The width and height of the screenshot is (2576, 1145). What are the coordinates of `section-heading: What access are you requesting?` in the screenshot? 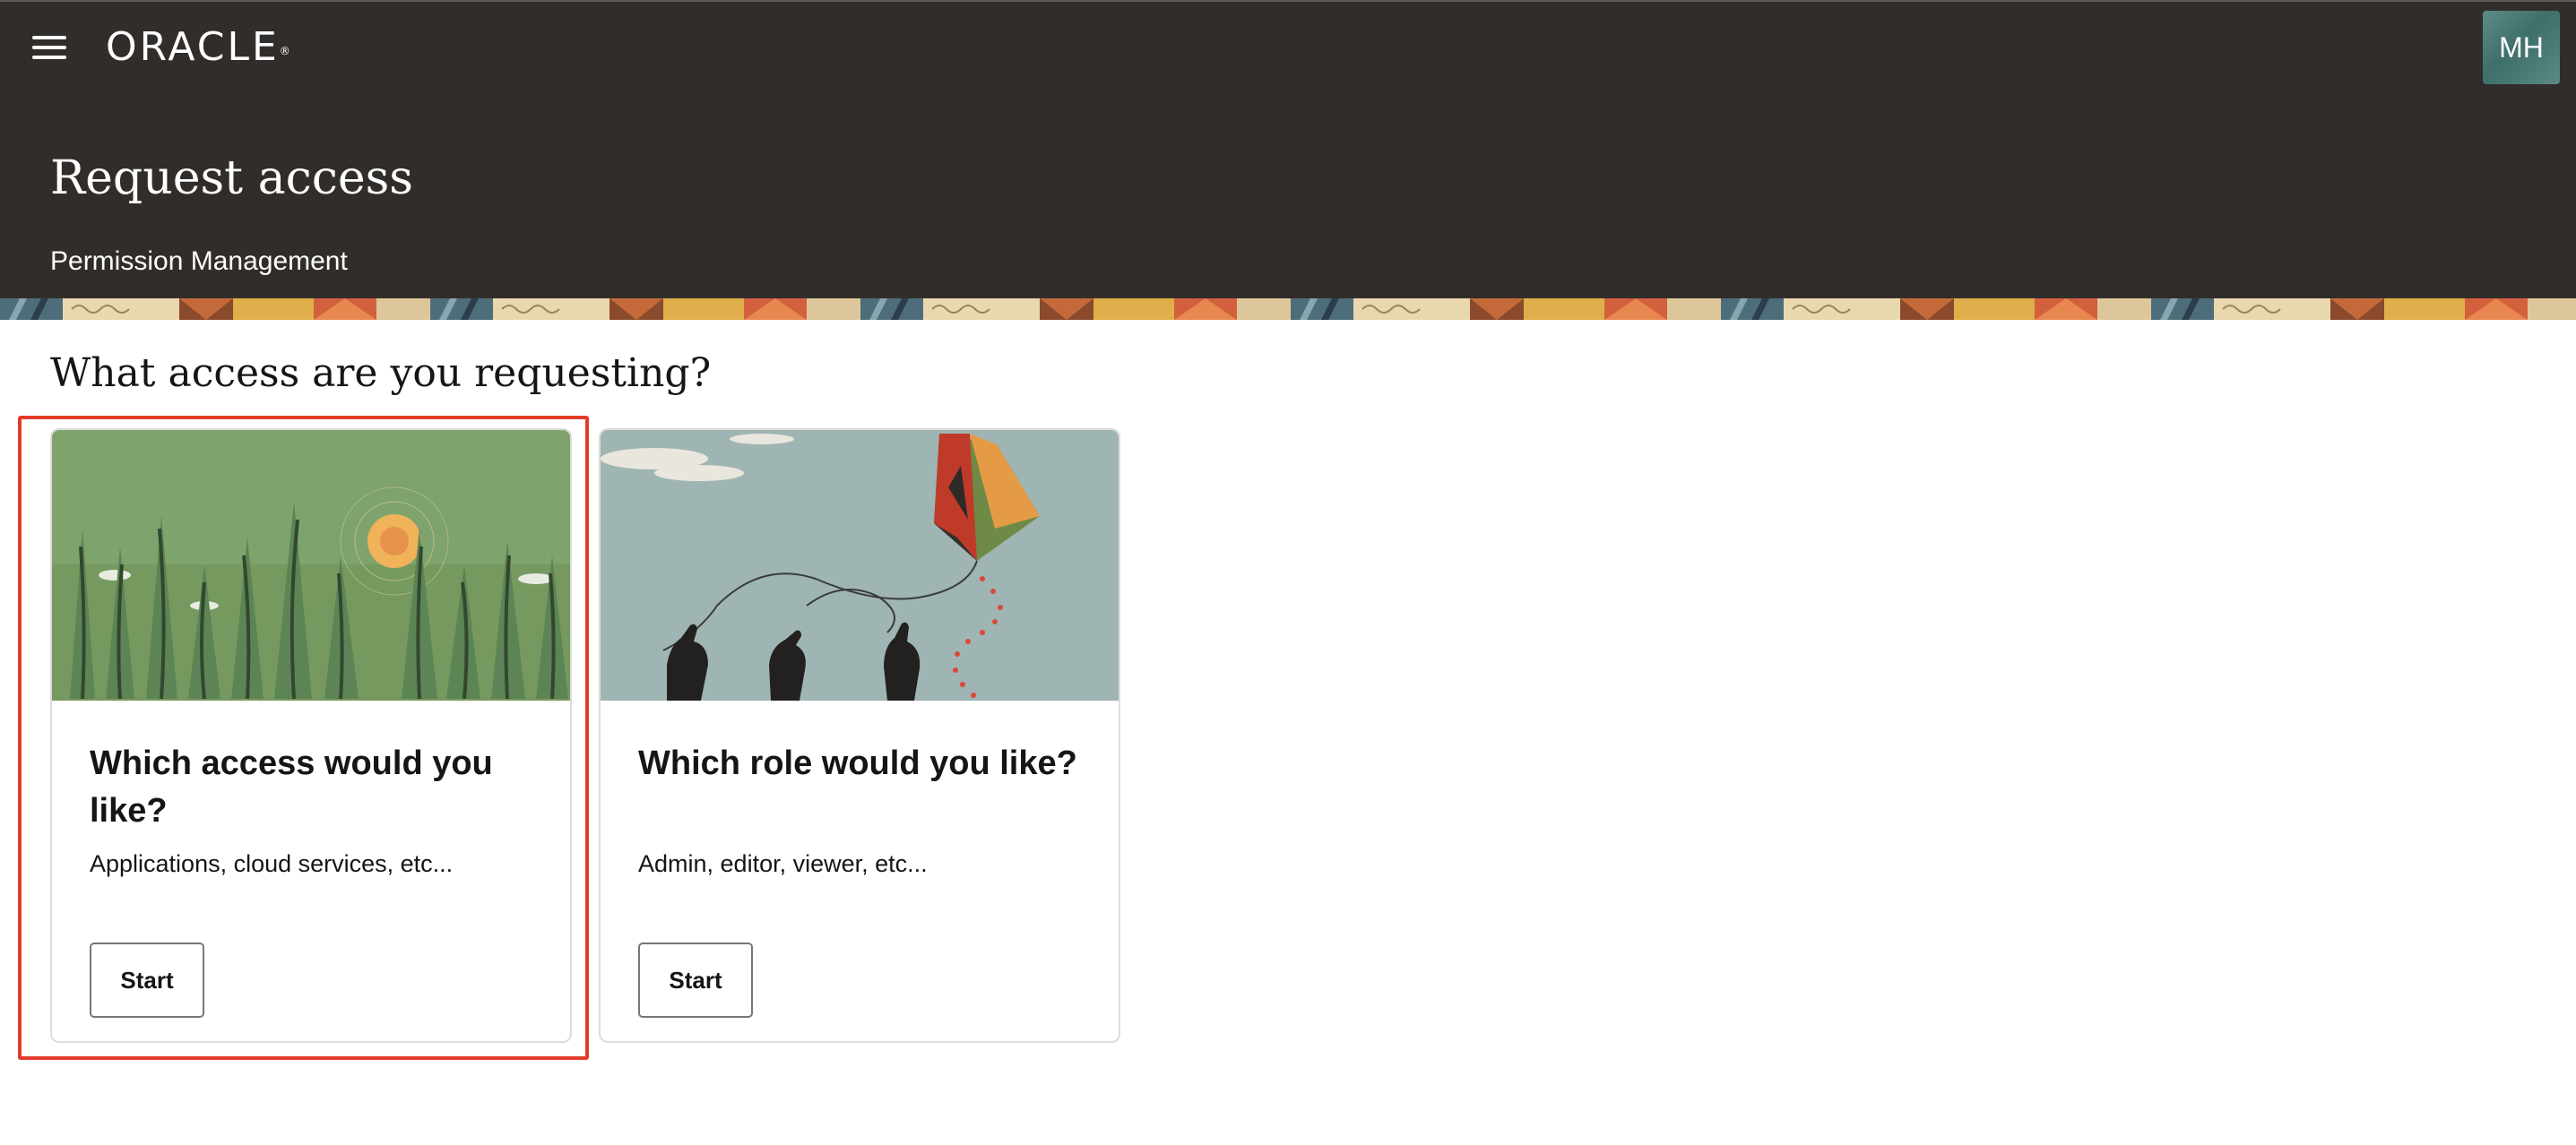 It's located at (381, 373).